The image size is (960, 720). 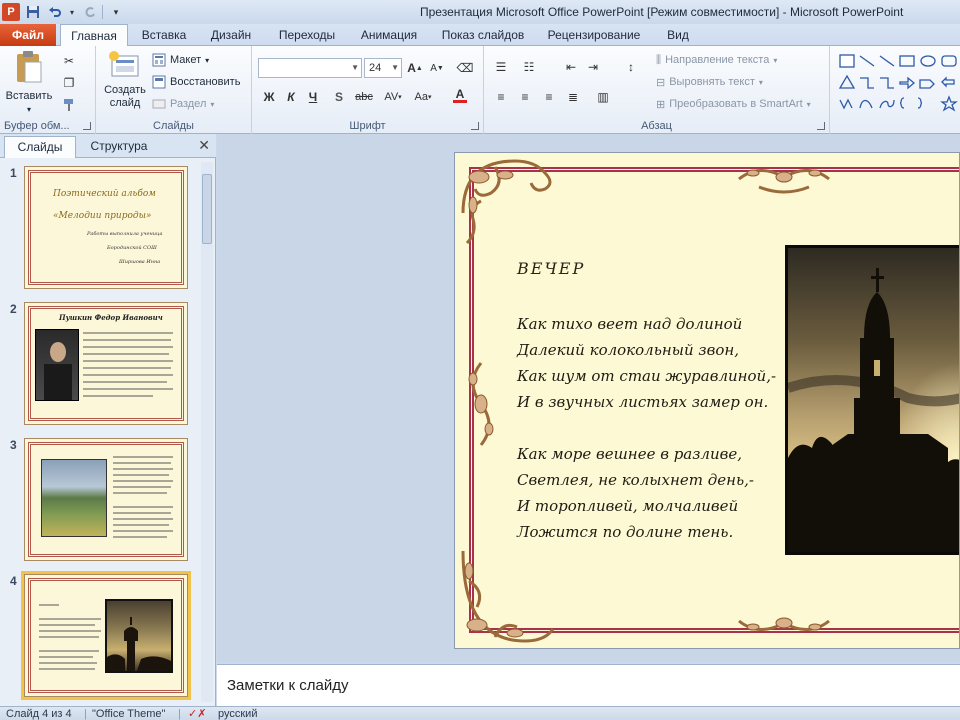 I want to click on quick-access-toolbar: P ▾ ▾, so click(x=63, y=12).